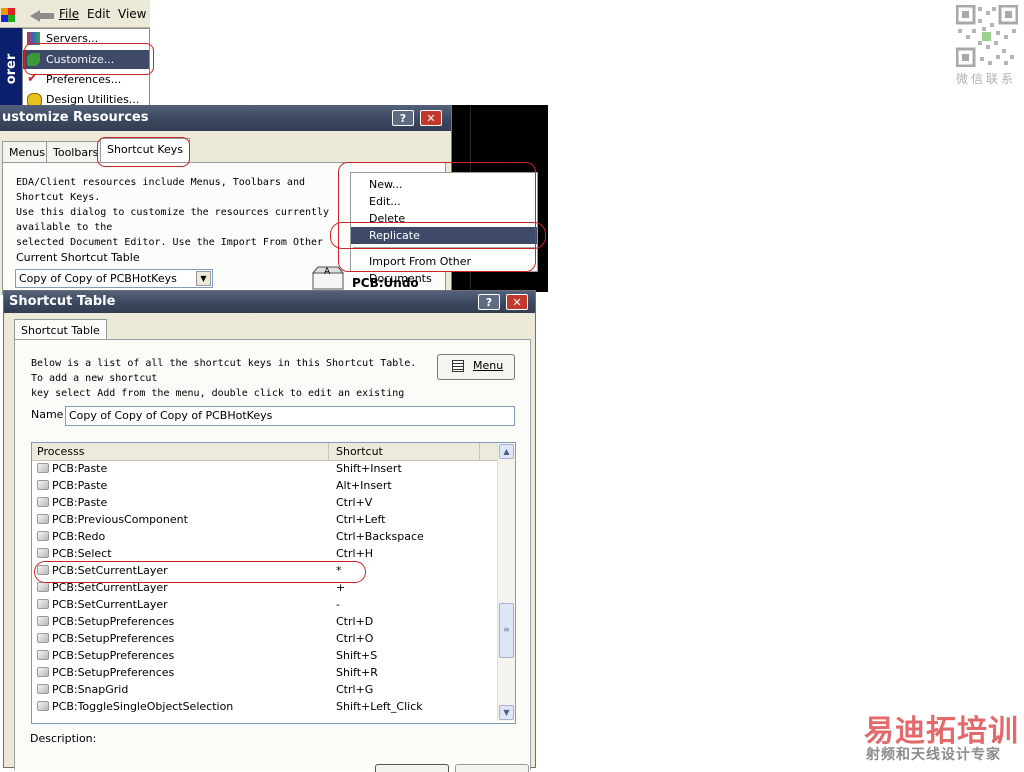 The width and height of the screenshot is (1024, 772). I want to click on column-header-shortcut: Shortcut, so click(405, 451).